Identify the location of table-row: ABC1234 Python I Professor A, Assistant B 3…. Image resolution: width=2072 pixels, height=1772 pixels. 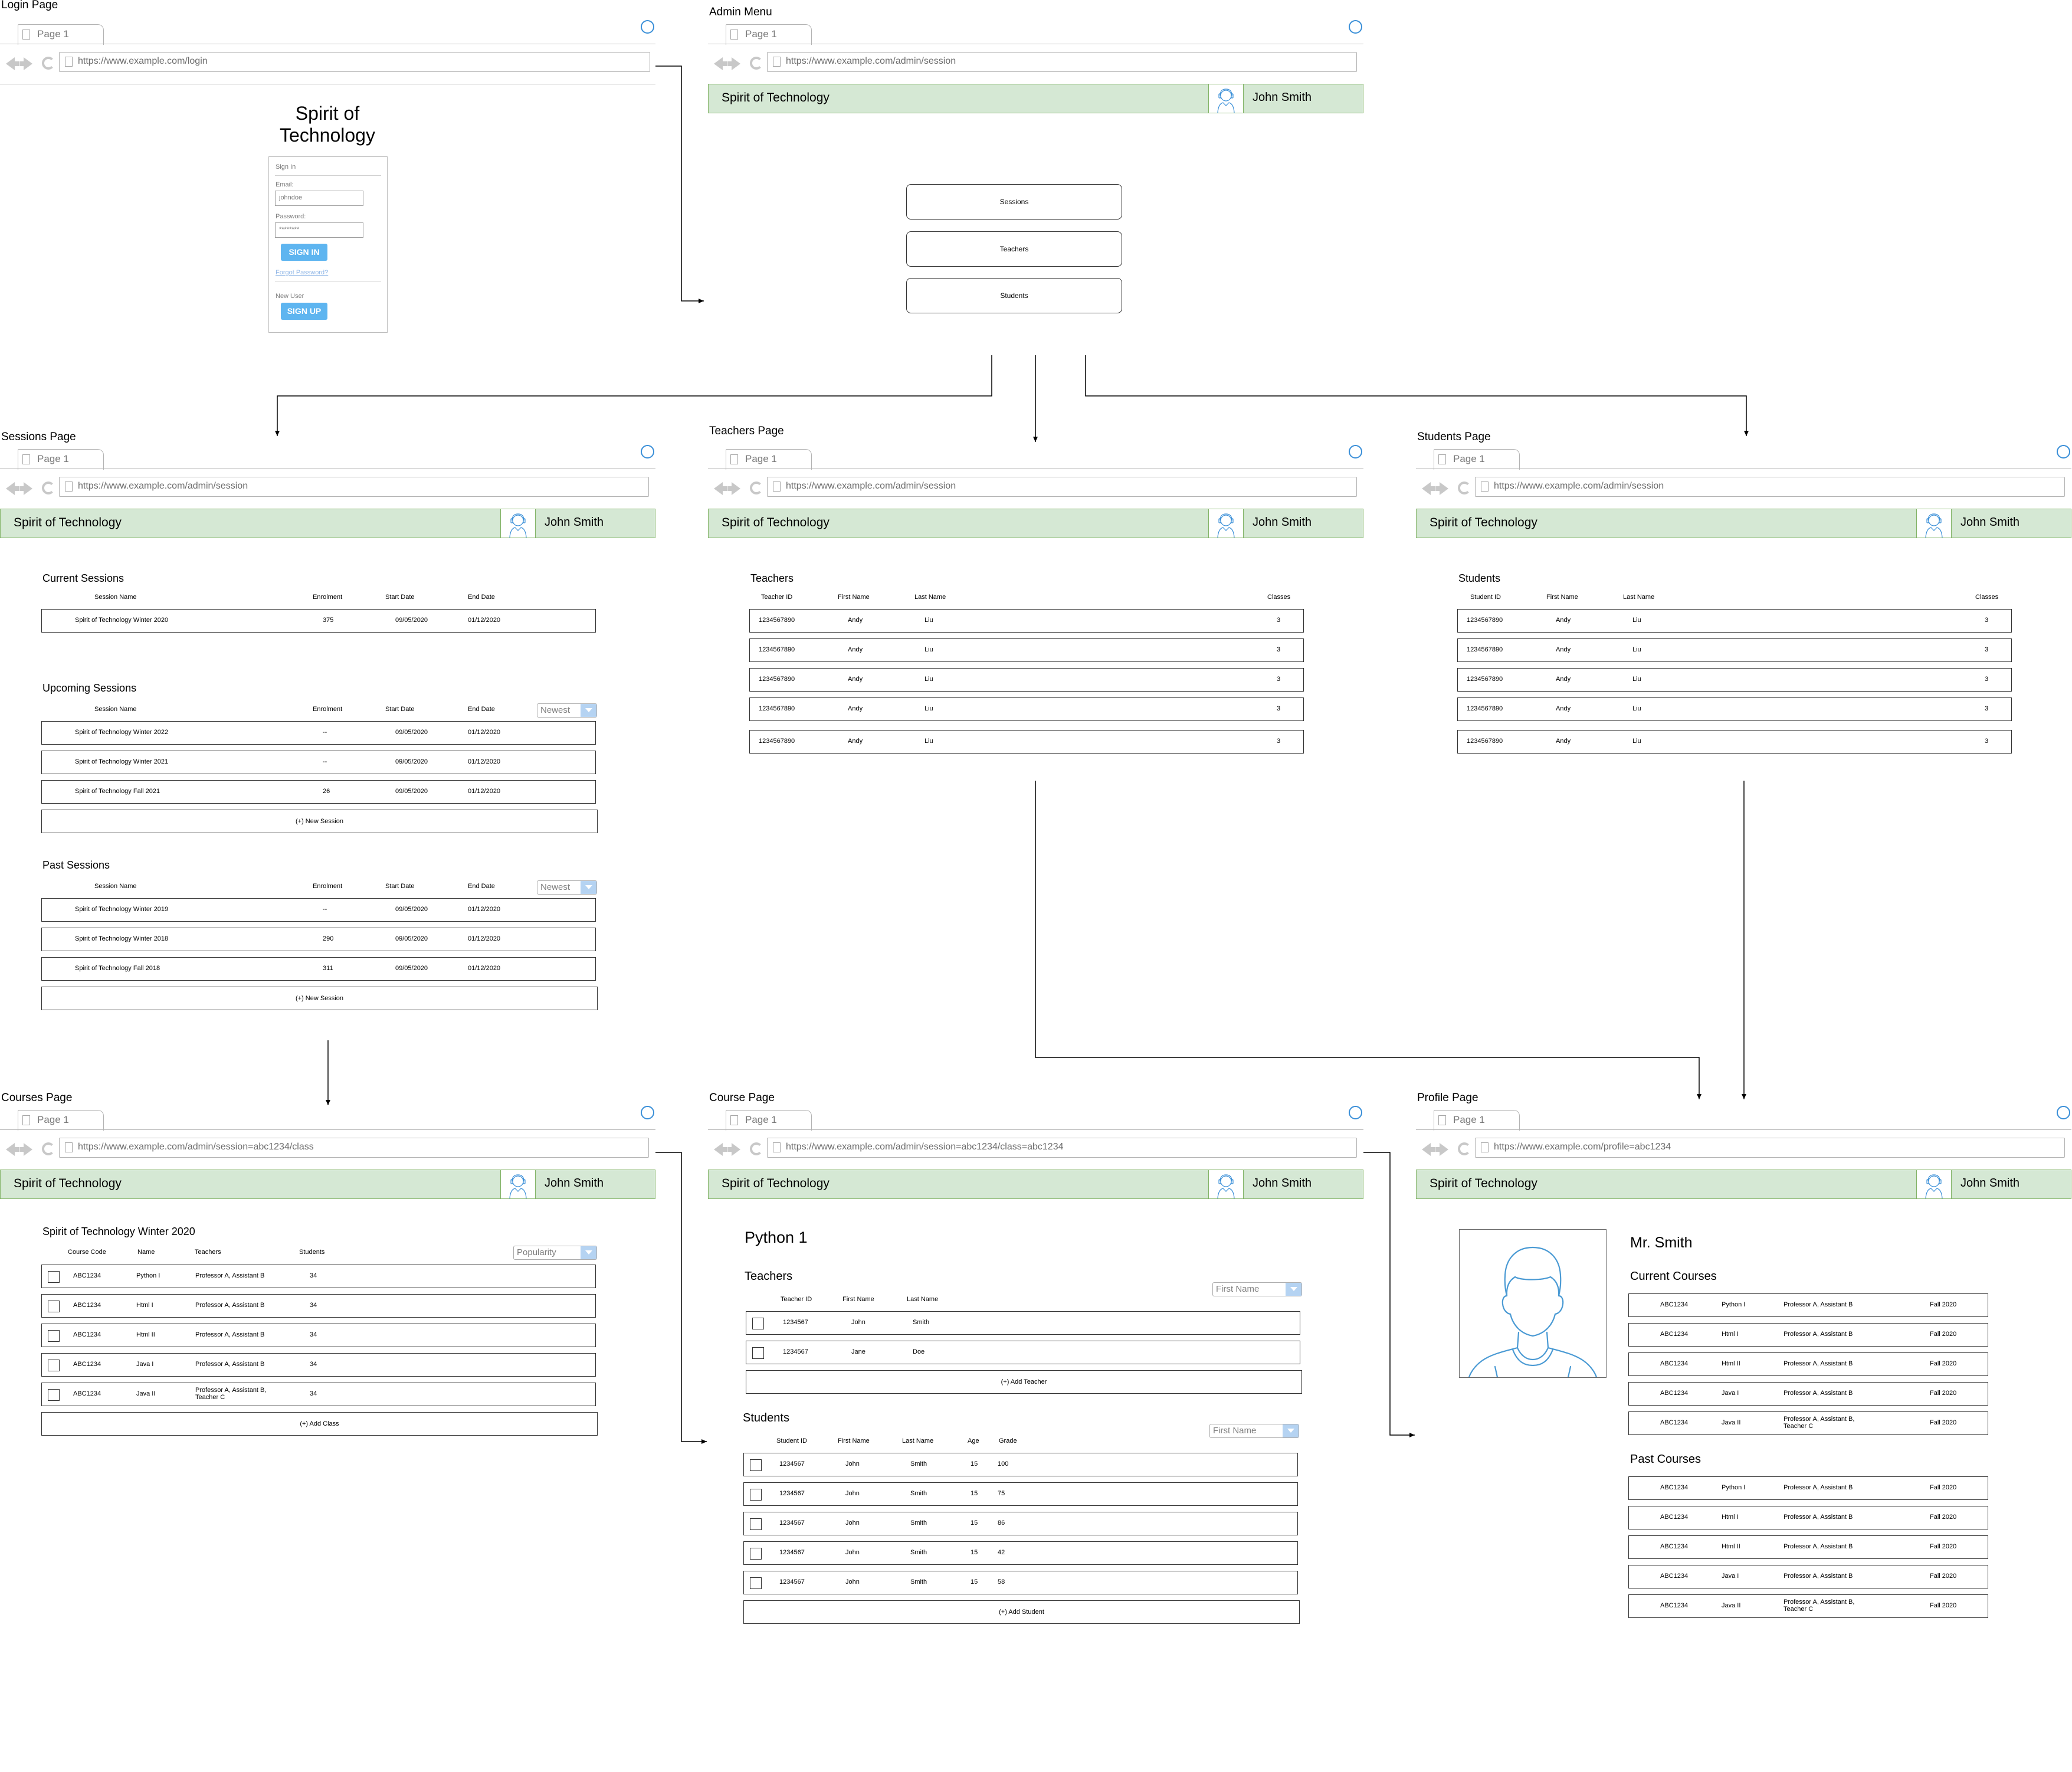
(318, 1276).